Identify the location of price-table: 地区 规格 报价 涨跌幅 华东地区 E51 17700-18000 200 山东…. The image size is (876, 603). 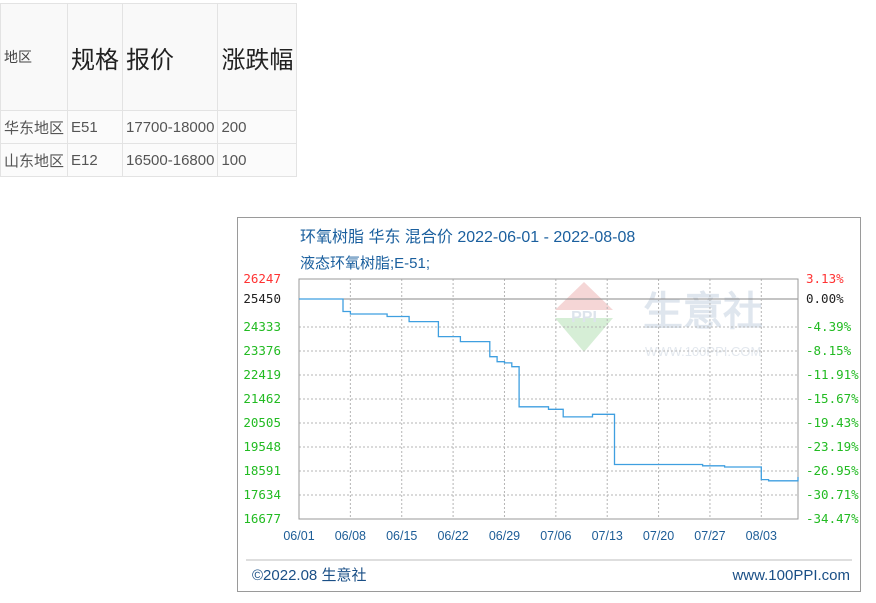
(149, 90).